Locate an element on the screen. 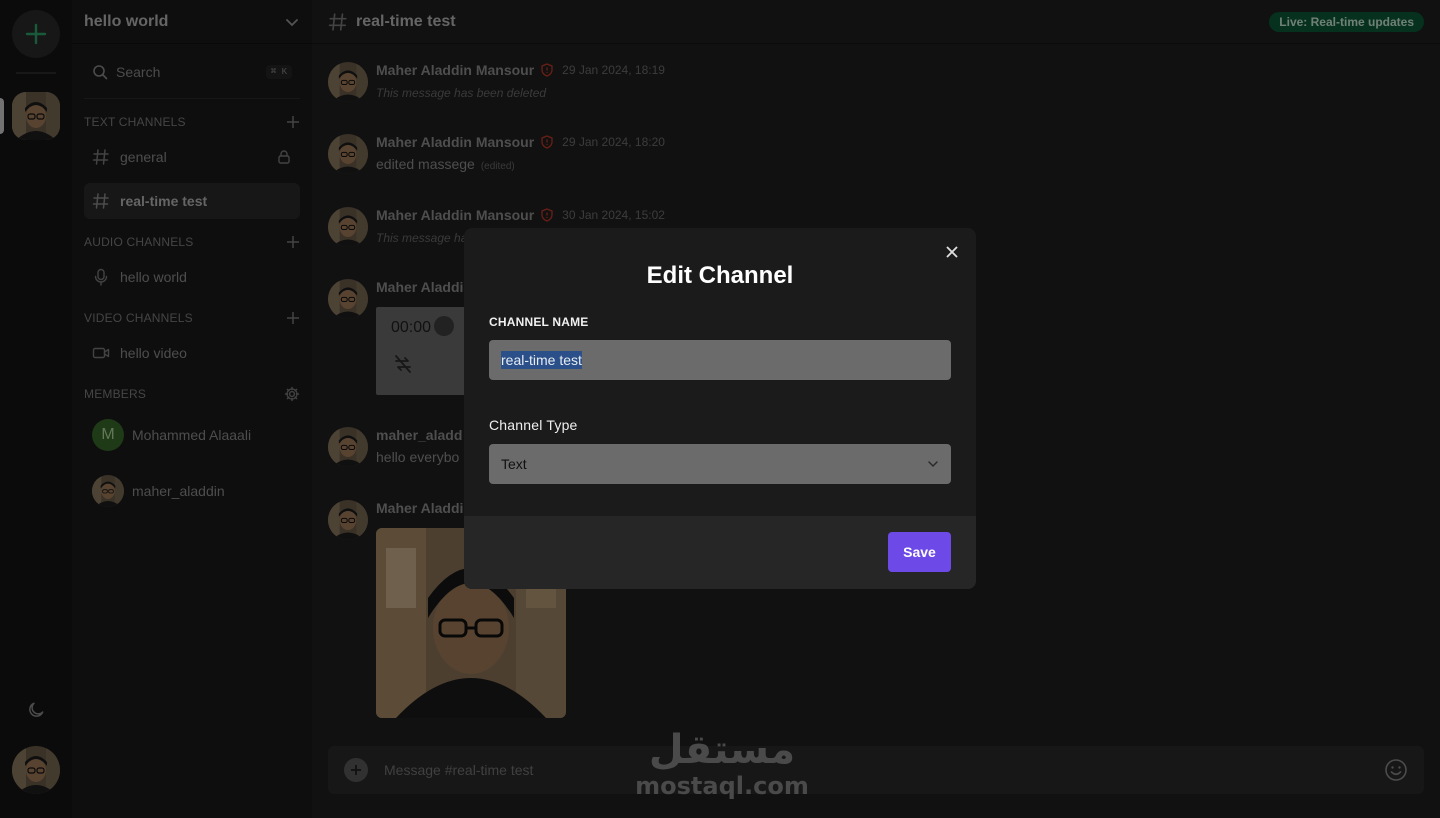  watermark-latin: mostaql.com is located at coordinates (722, 786).